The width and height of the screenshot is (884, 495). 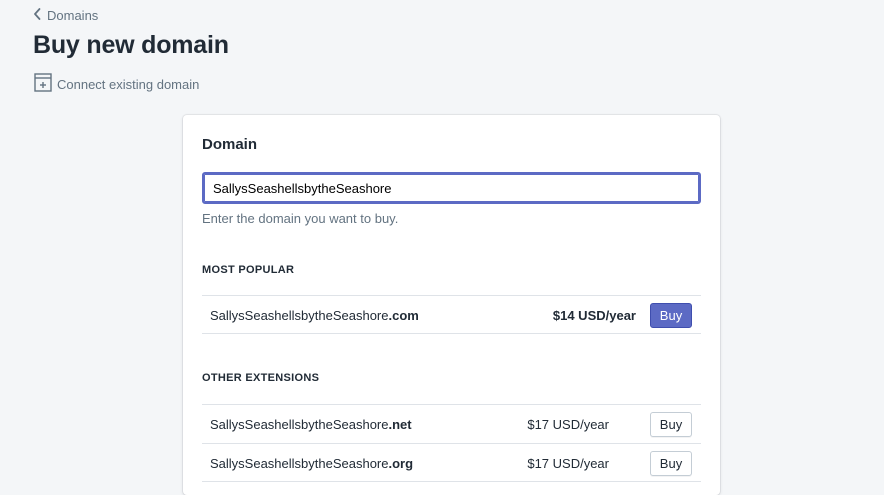 I want to click on domain-help-text: Enter the domain you want to buy., so click(x=300, y=218).